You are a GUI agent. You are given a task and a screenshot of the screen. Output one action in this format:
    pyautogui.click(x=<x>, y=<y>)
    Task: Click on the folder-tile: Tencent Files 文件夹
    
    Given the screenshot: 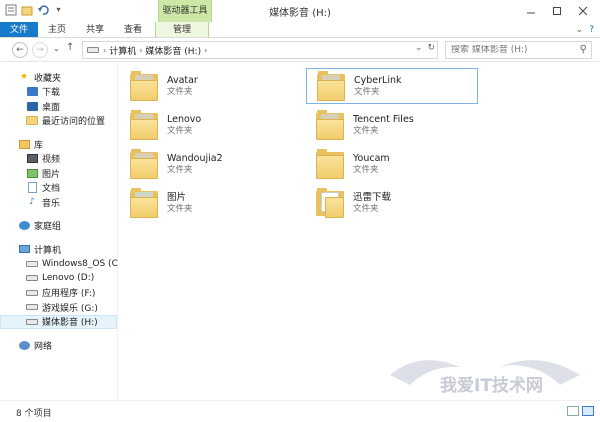 What is the action you would take?
    pyautogui.click(x=392, y=125)
    